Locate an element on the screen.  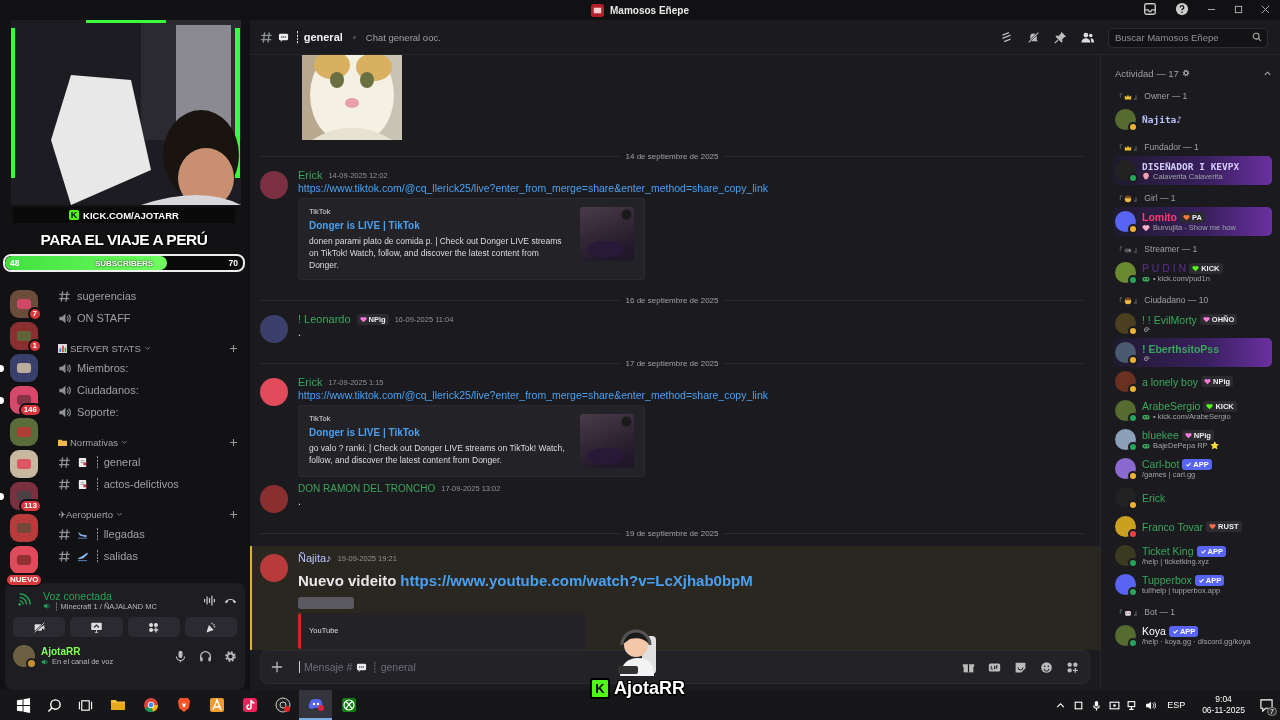
record-icon is located at coordinates (282, 705).